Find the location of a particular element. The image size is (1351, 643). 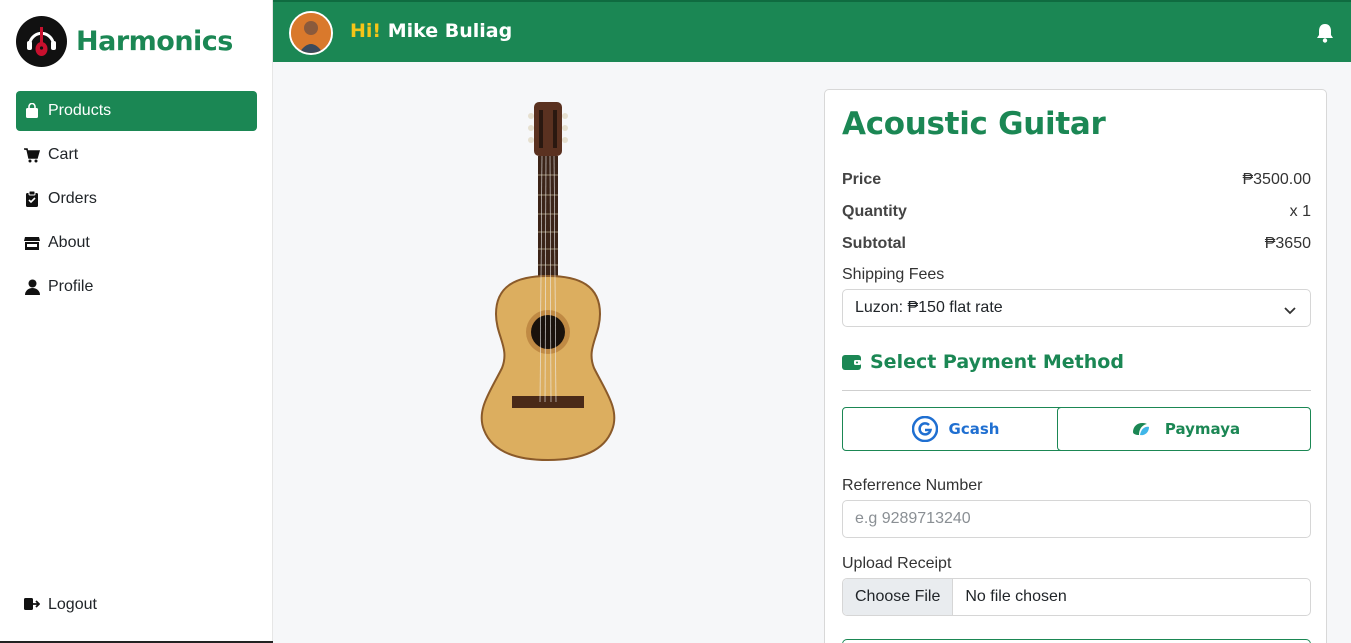

sidebar-item-label: Profile is located at coordinates (71, 286).